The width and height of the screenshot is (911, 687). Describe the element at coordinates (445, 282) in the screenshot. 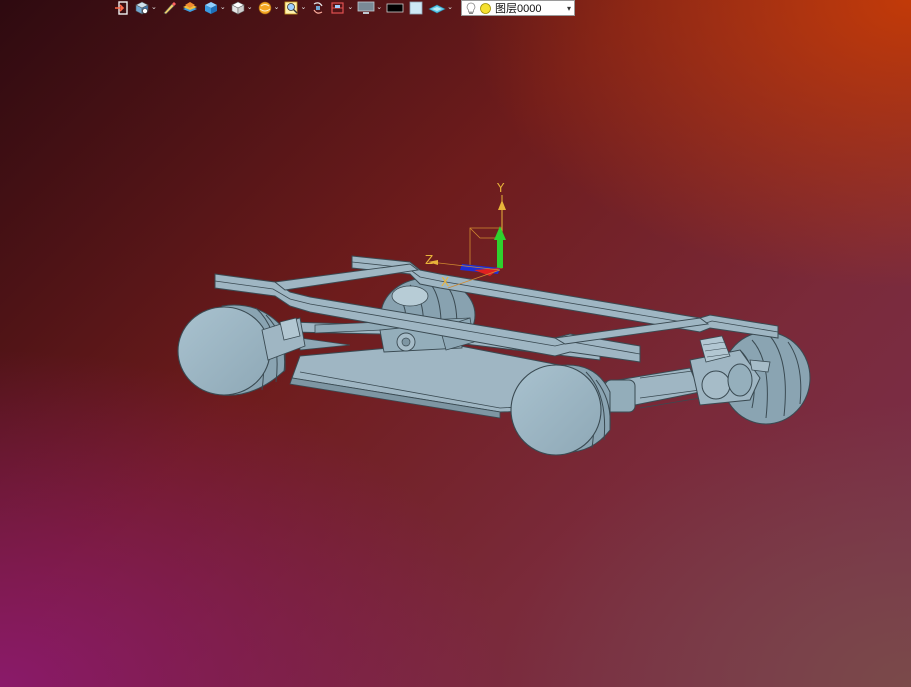

I see `x-axis-label: X` at that location.